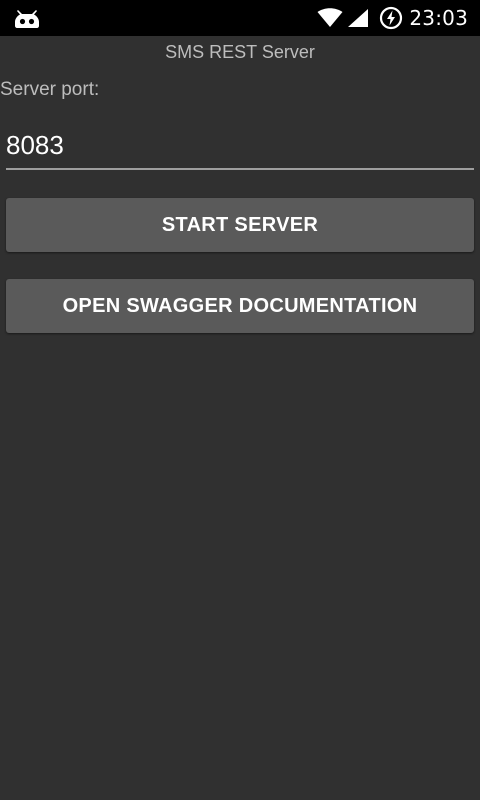  I want to click on start-server-button: START SERVER, so click(240, 225).